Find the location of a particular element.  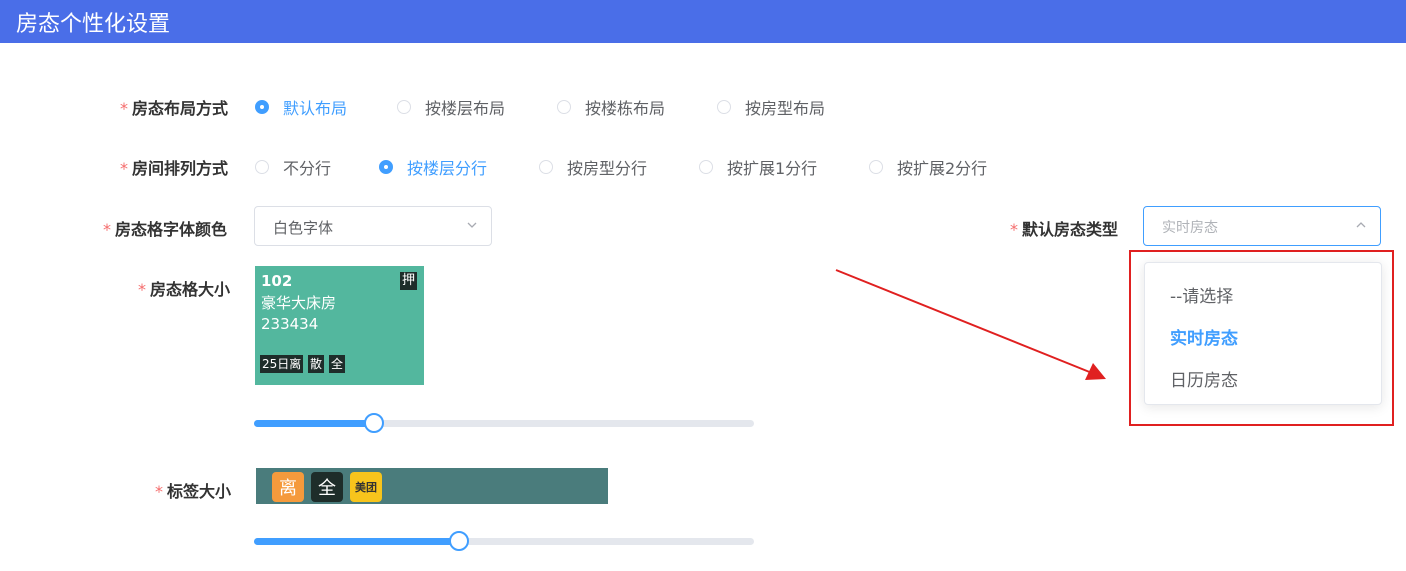

radio-split-floor: 按楼层分行 is located at coordinates (433, 167).